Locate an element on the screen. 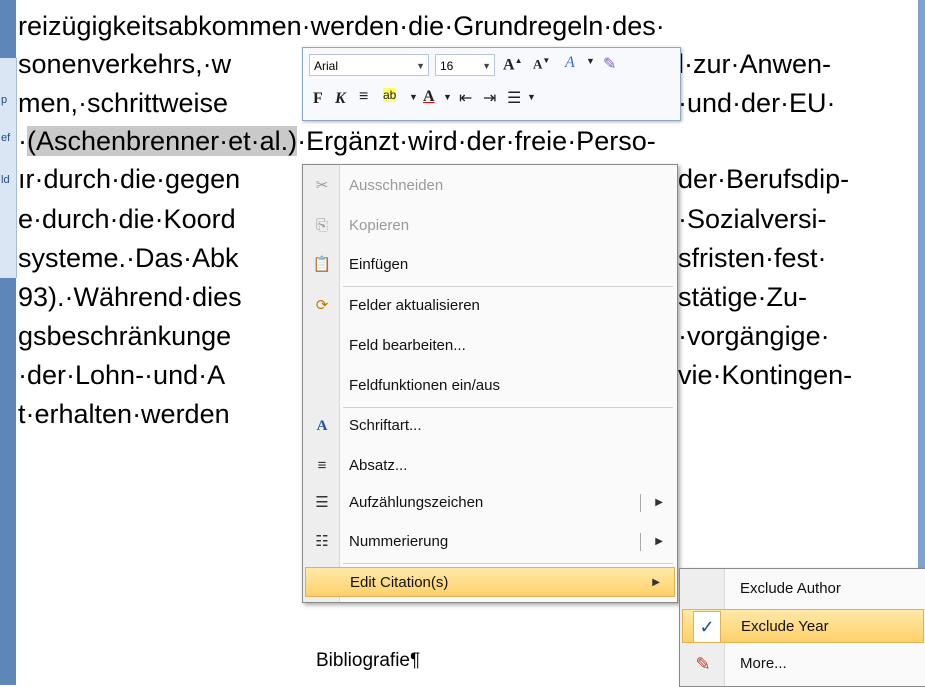 The image size is (925, 687). font-icon: A is located at coordinates (322, 426).